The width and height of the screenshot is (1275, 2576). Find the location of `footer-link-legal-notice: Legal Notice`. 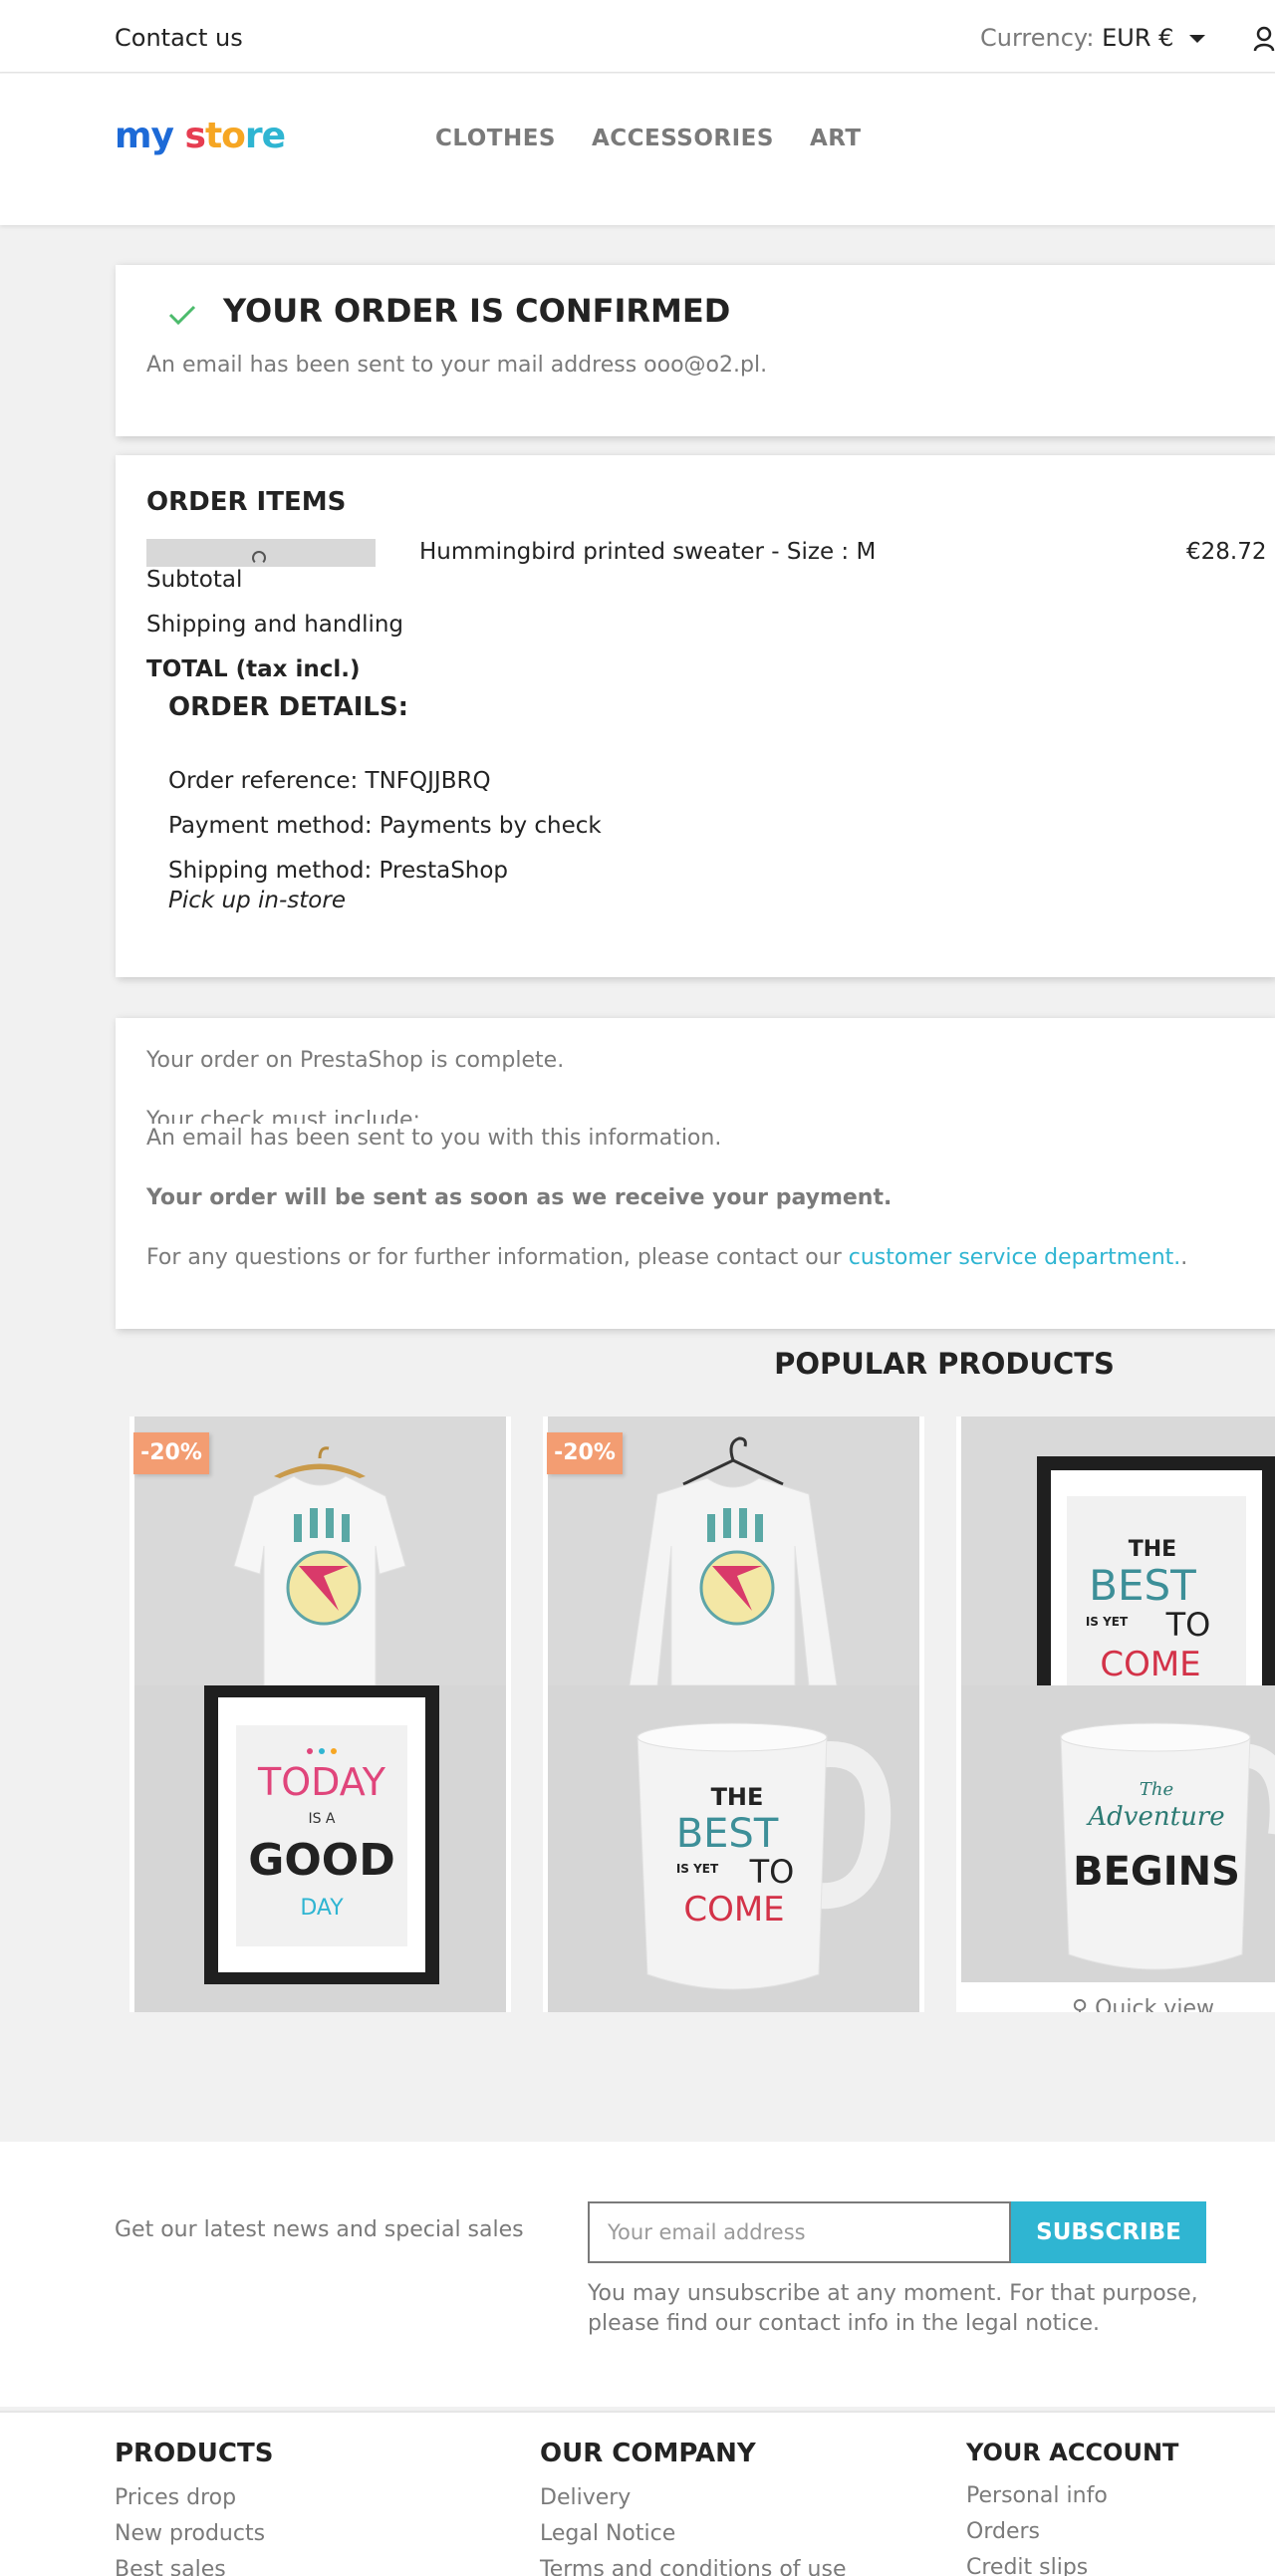

footer-link-legal-notice: Legal Notice is located at coordinates (693, 2534).